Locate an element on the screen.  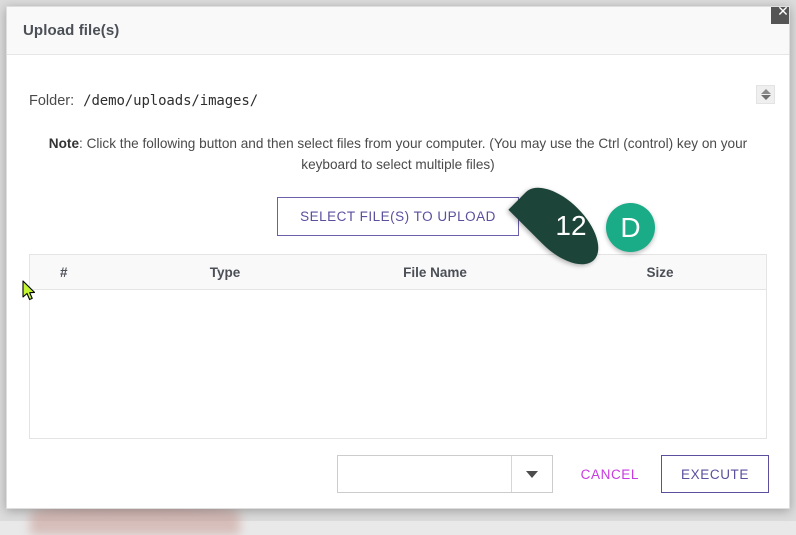
note-strong-label: Note is located at coordinates (64, 143).